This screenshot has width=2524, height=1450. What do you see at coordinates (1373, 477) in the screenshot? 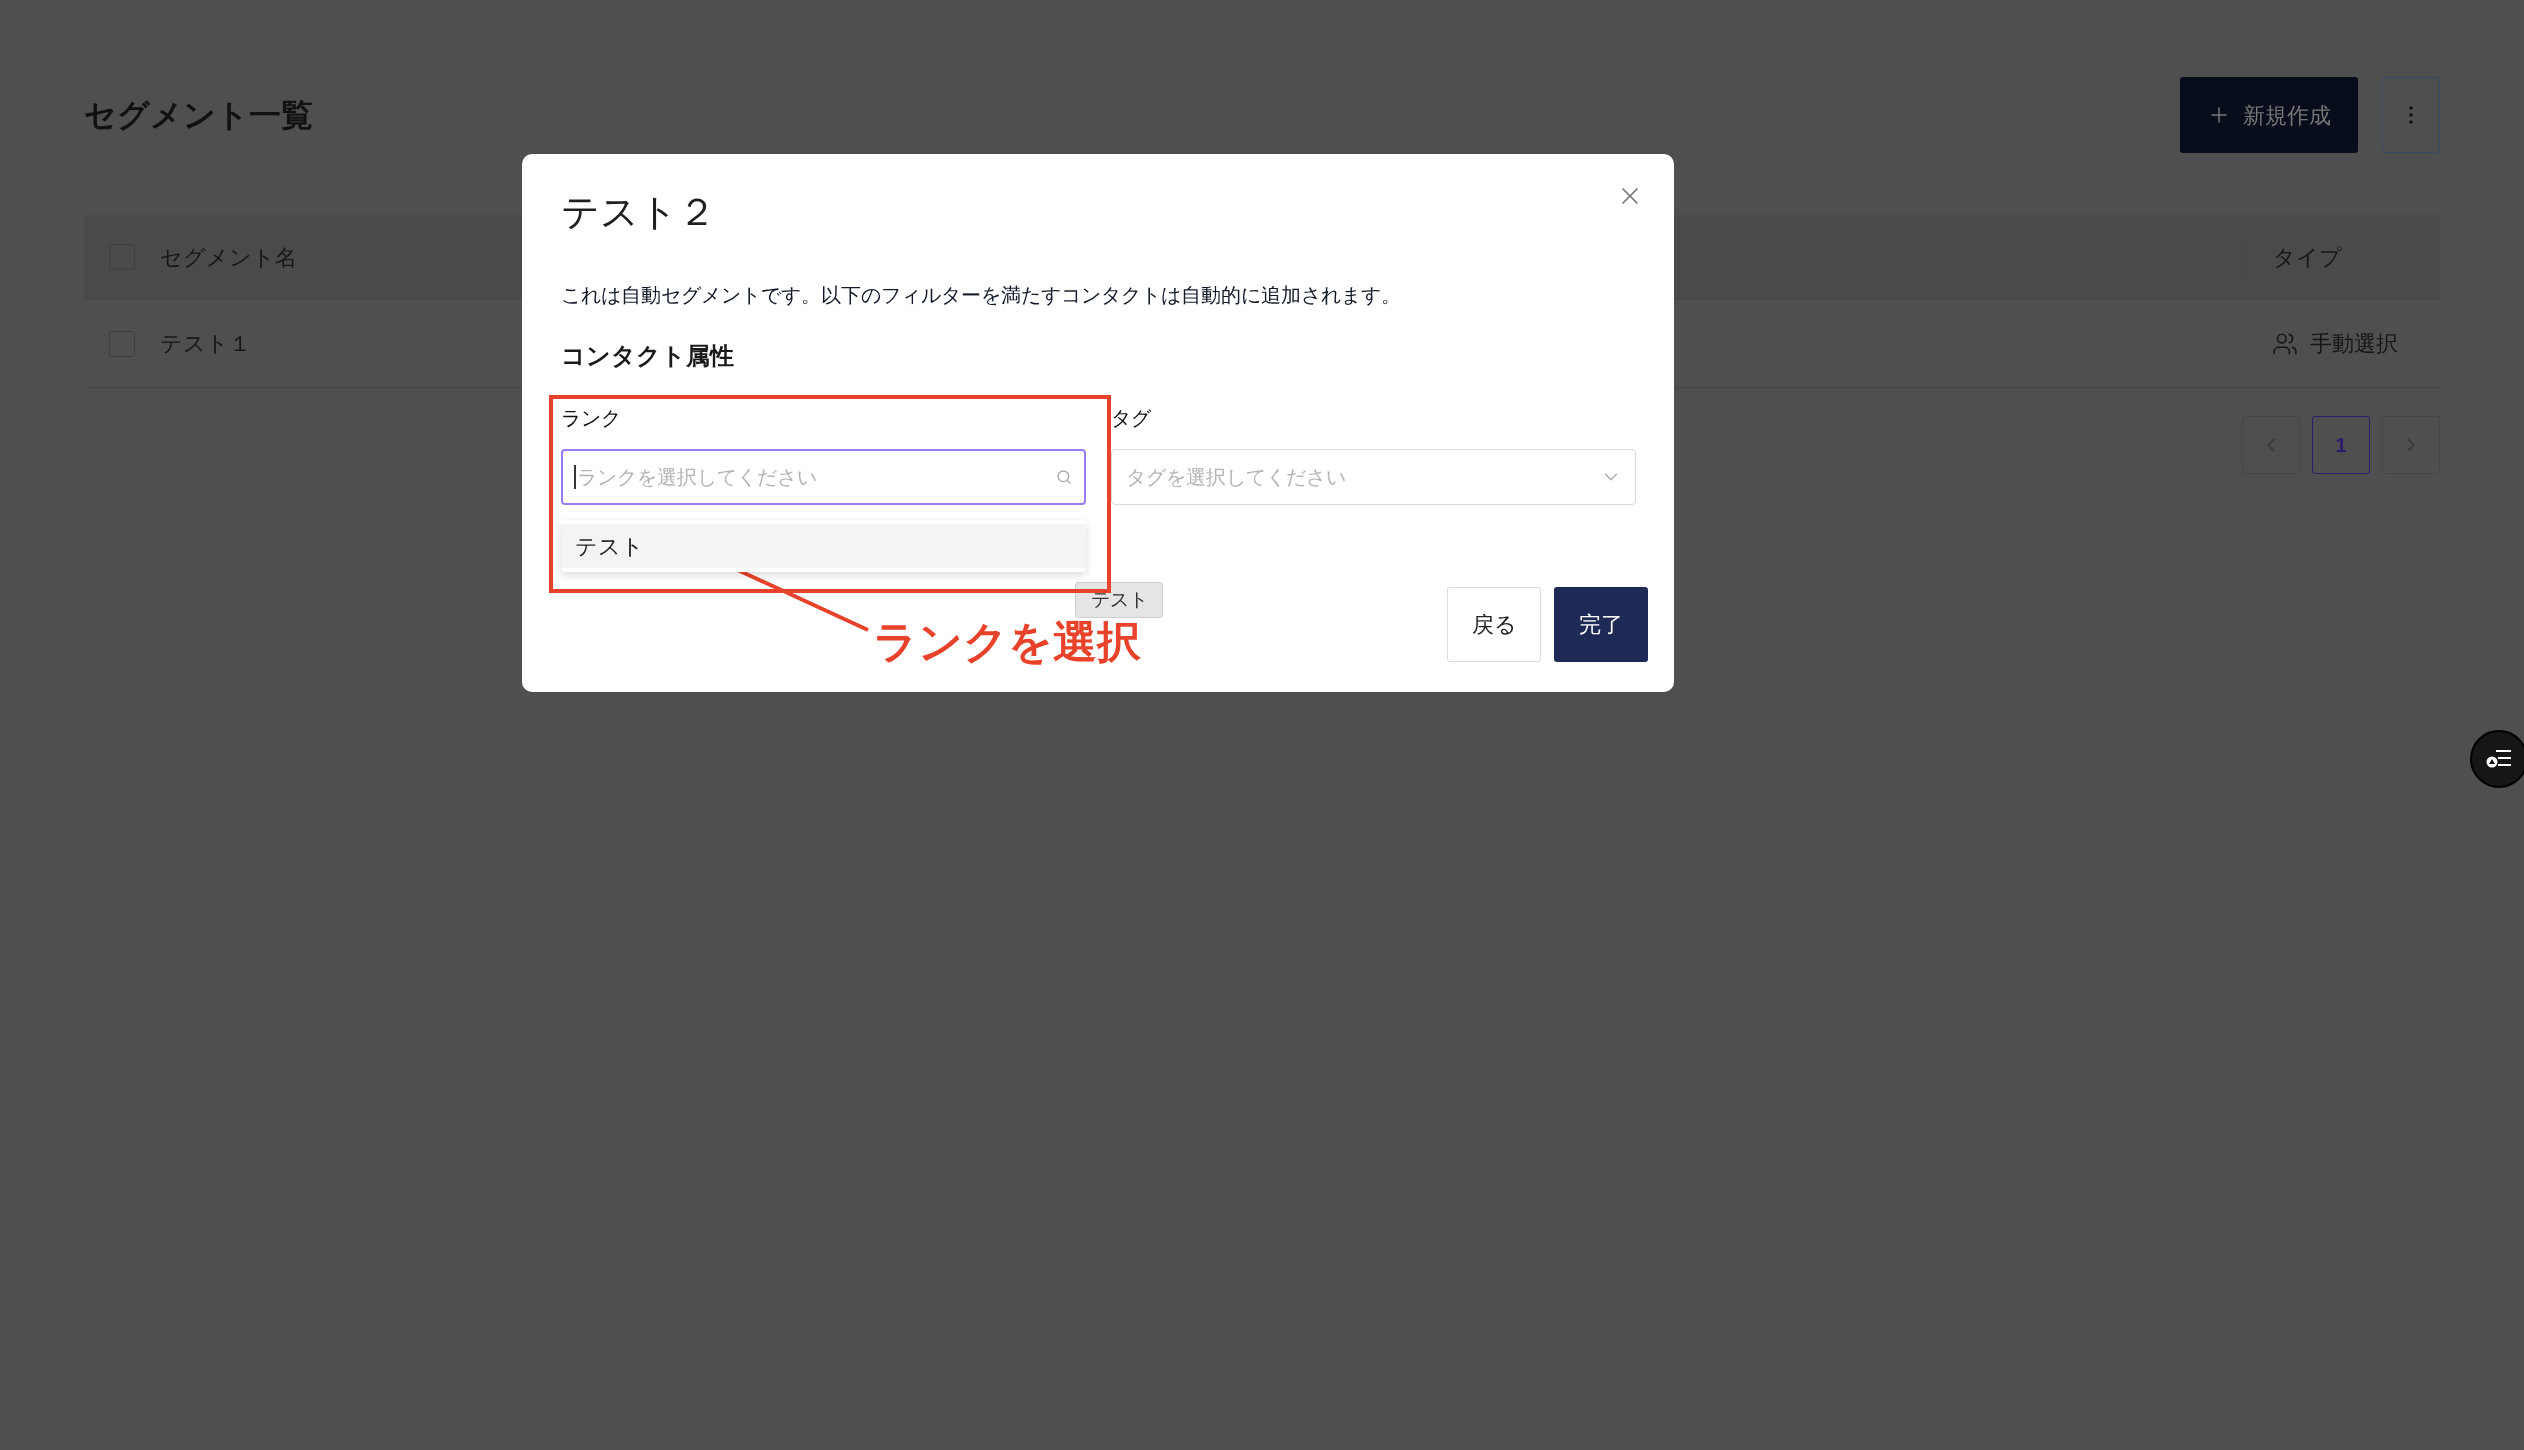
I see `select-field: タグを選択してください` at bounding box center [1373, 477].